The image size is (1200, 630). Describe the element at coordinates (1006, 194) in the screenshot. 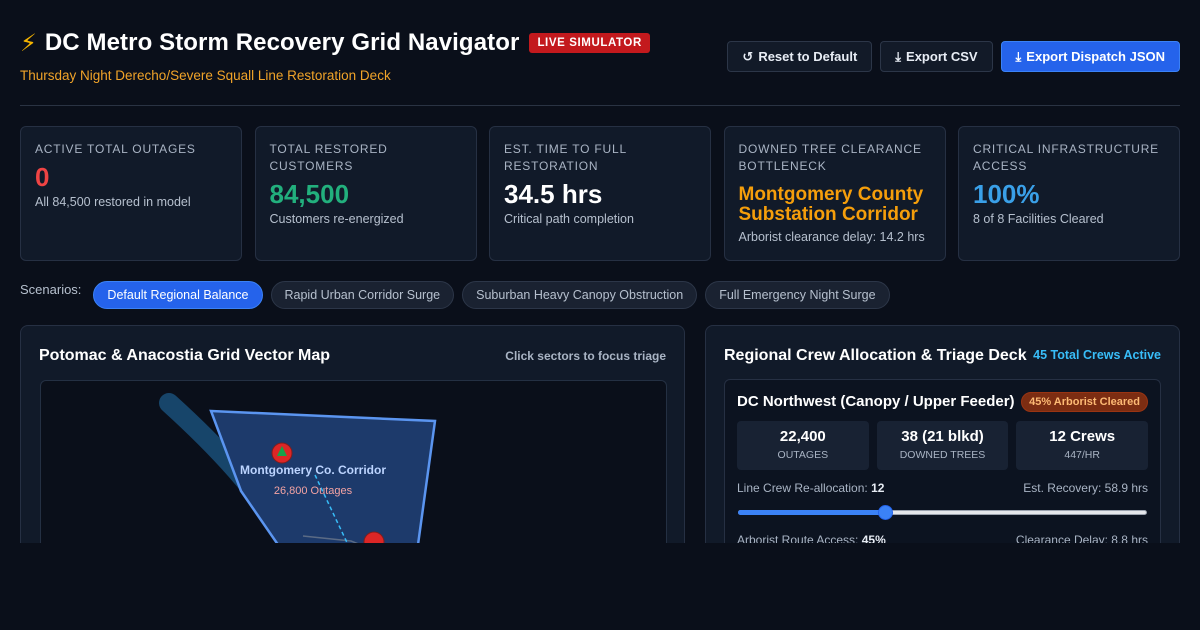

I see `kpi-value: 100%` at that location.